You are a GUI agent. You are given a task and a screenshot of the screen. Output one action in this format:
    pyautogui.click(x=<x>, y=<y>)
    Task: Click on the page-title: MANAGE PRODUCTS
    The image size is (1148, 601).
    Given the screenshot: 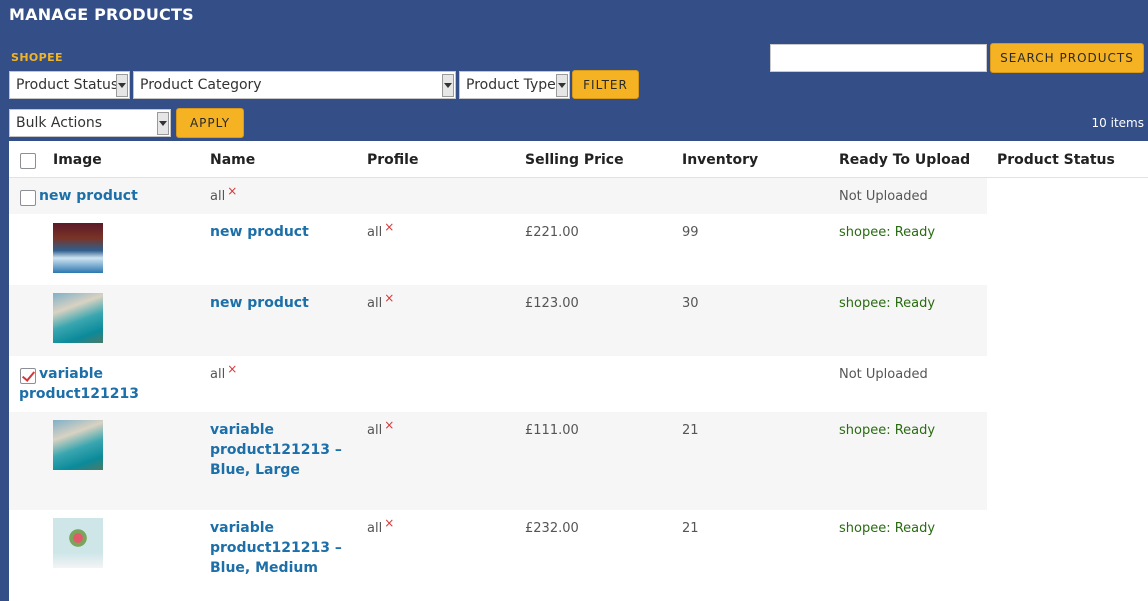 What is the action you would take?
    pyautogui.click(x=101, y=14)
    